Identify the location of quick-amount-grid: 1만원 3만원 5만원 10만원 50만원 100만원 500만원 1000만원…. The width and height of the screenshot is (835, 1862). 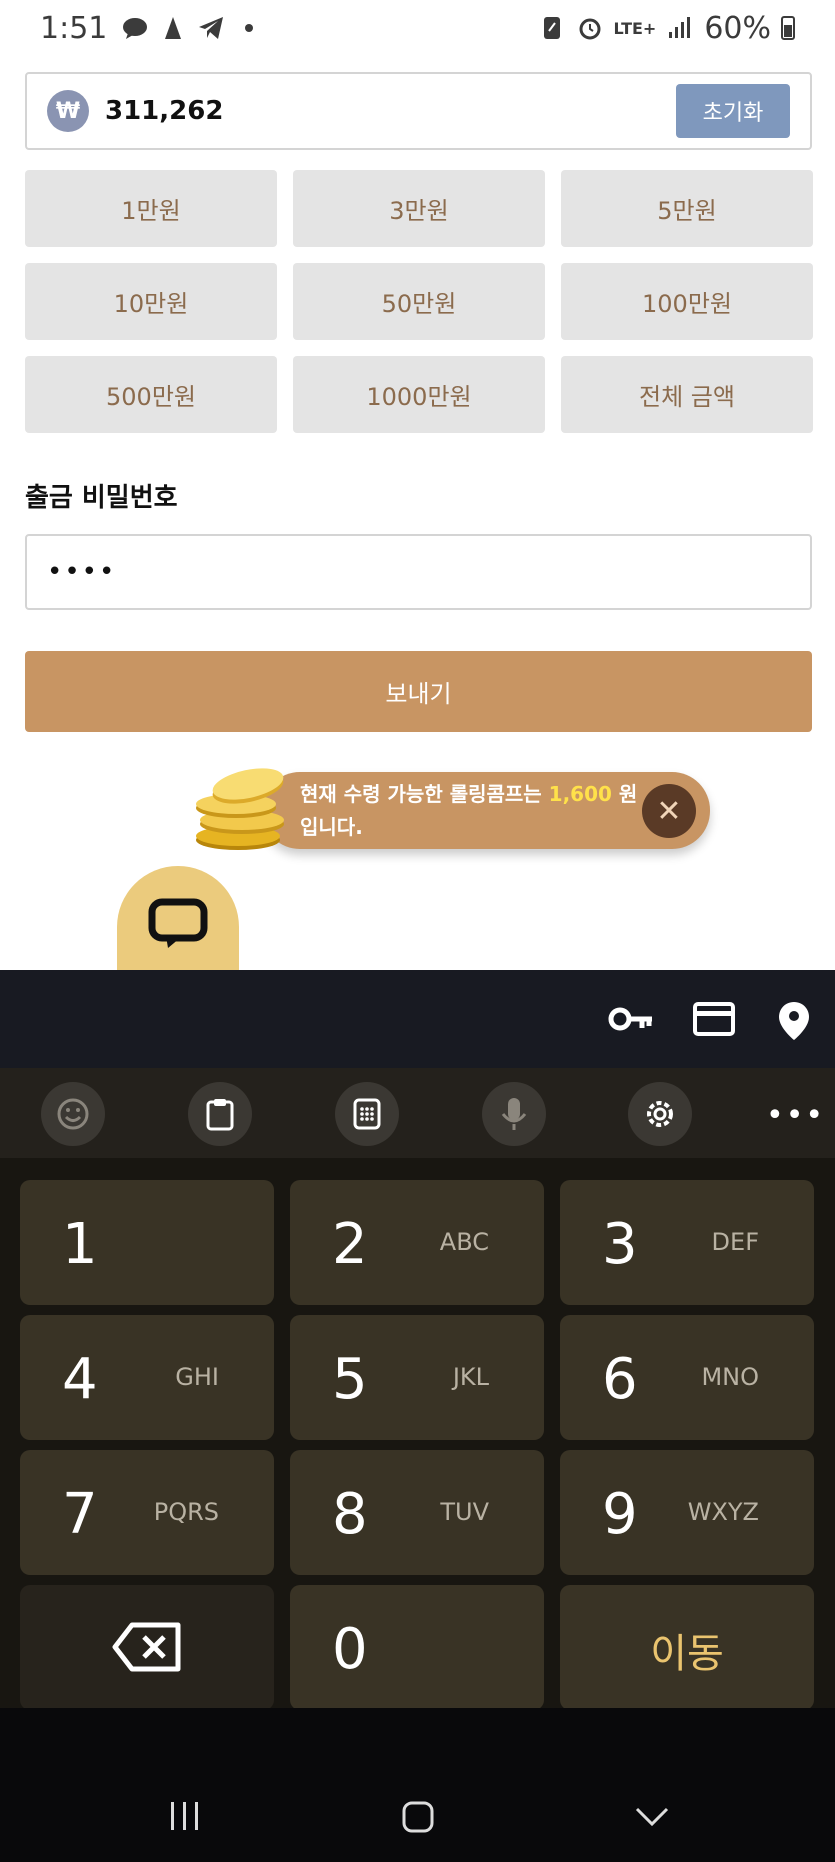
(419, 301).